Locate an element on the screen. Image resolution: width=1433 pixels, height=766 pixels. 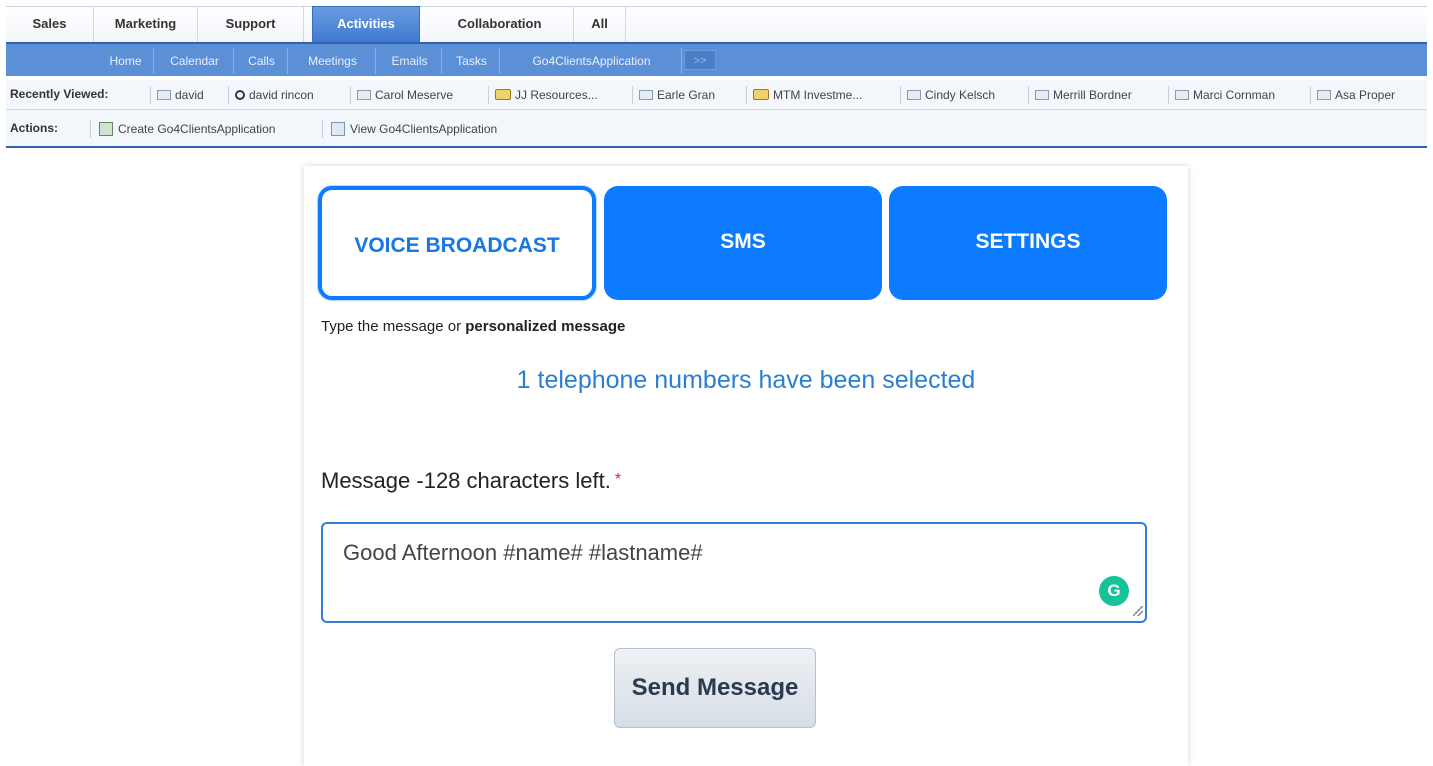
message-textarea: Good Afternoon #name# #lastname# is located at coordinates (734, 572).